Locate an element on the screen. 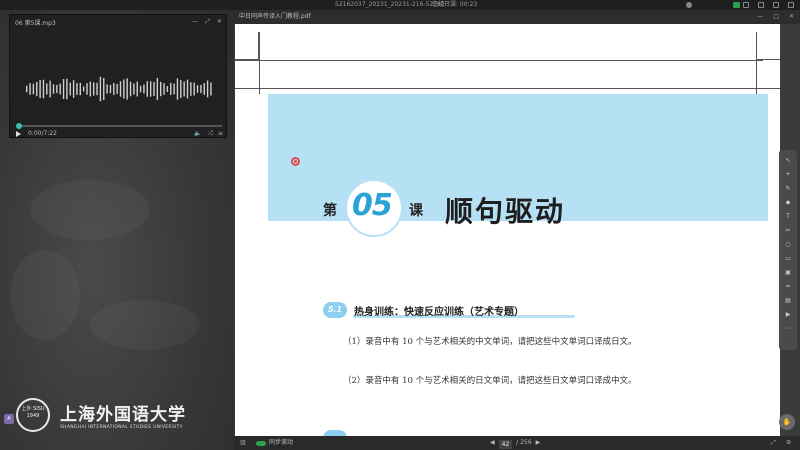 Image resolution: width=800 pixels, height=450 pixels. pen-icon: ✎ is located at coordinates (788, 189).